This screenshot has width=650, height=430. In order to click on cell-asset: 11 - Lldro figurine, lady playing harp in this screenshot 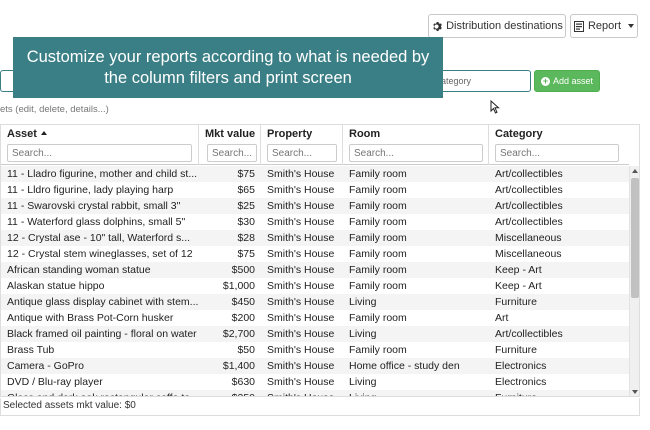, I will do `click(90, 190)`.